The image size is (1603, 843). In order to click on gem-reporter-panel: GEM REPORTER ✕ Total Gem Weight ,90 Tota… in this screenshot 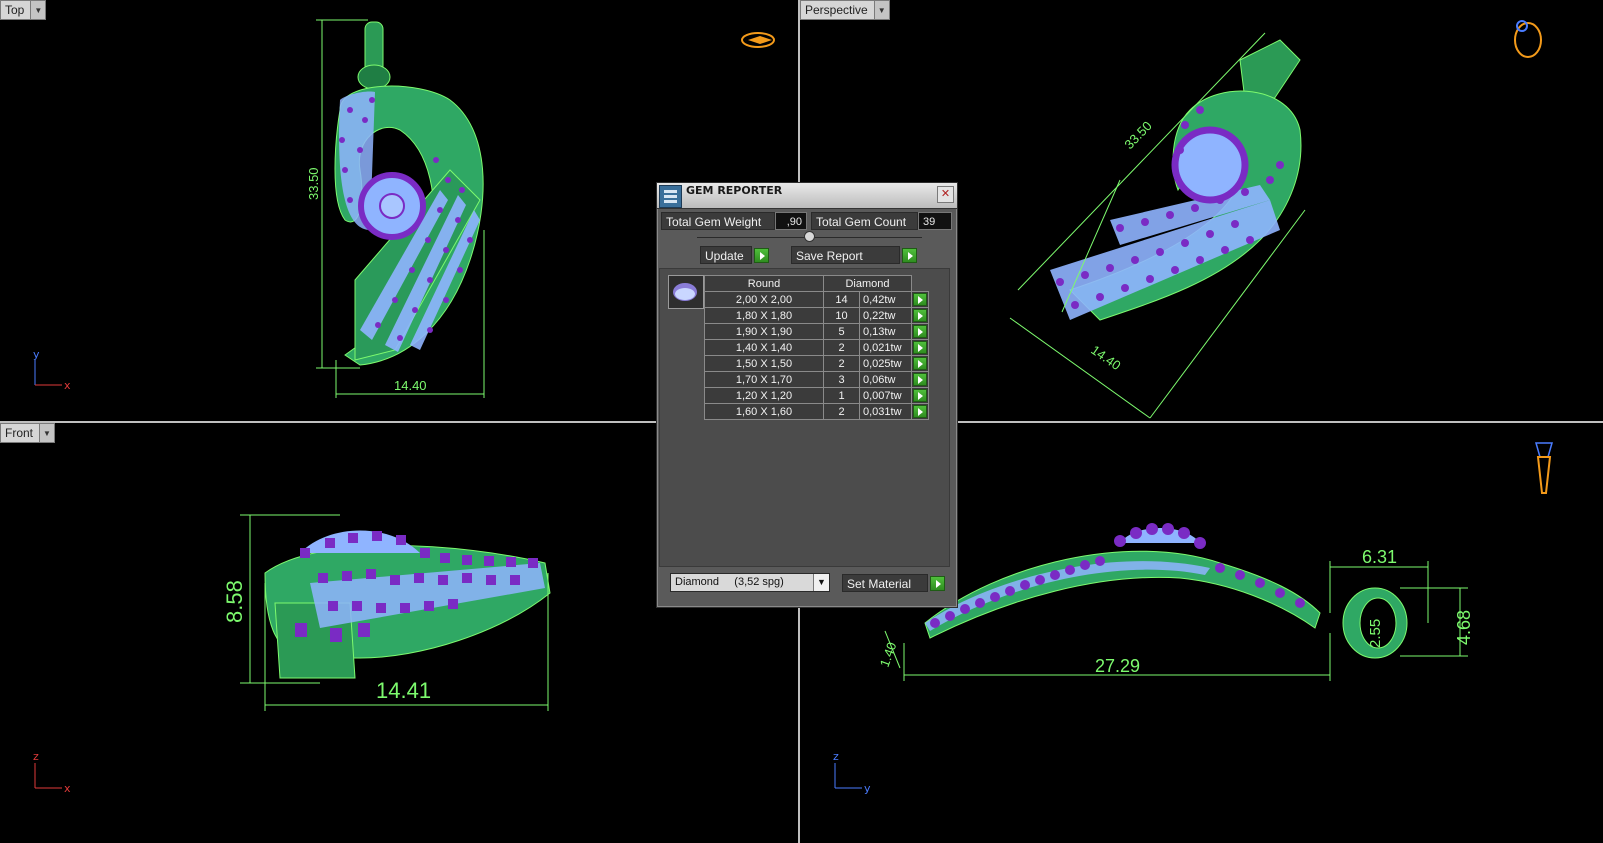, I will do `click(807, 395)`.